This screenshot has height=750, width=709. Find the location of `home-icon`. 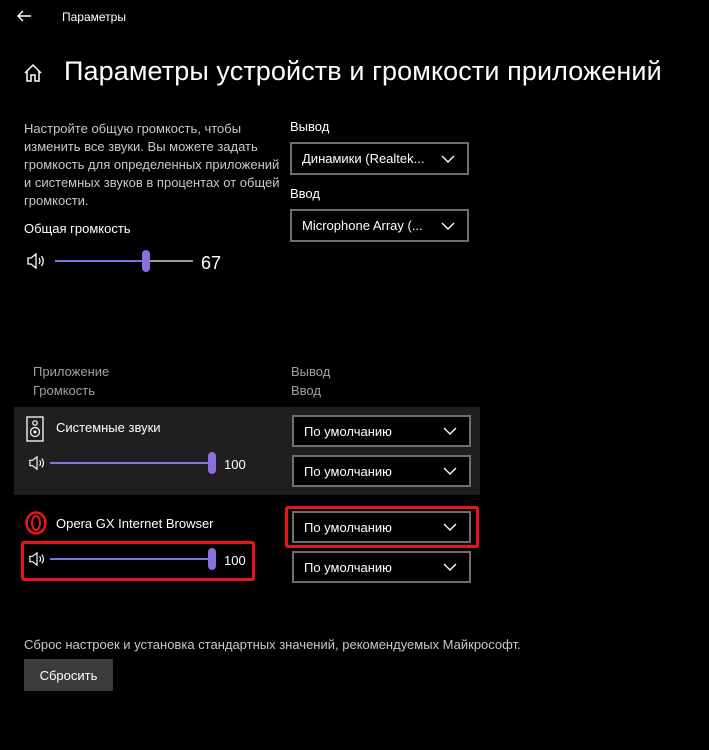

home-icon is located at coordinates (33, 73).